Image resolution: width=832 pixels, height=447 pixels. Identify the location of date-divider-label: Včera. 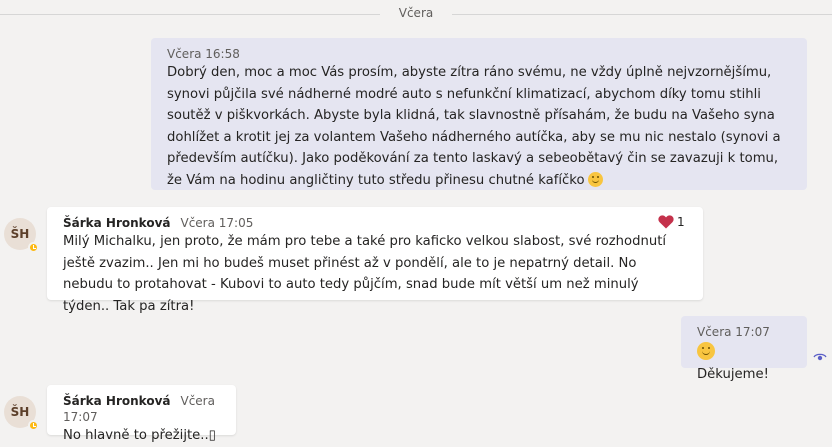
(416, 13).